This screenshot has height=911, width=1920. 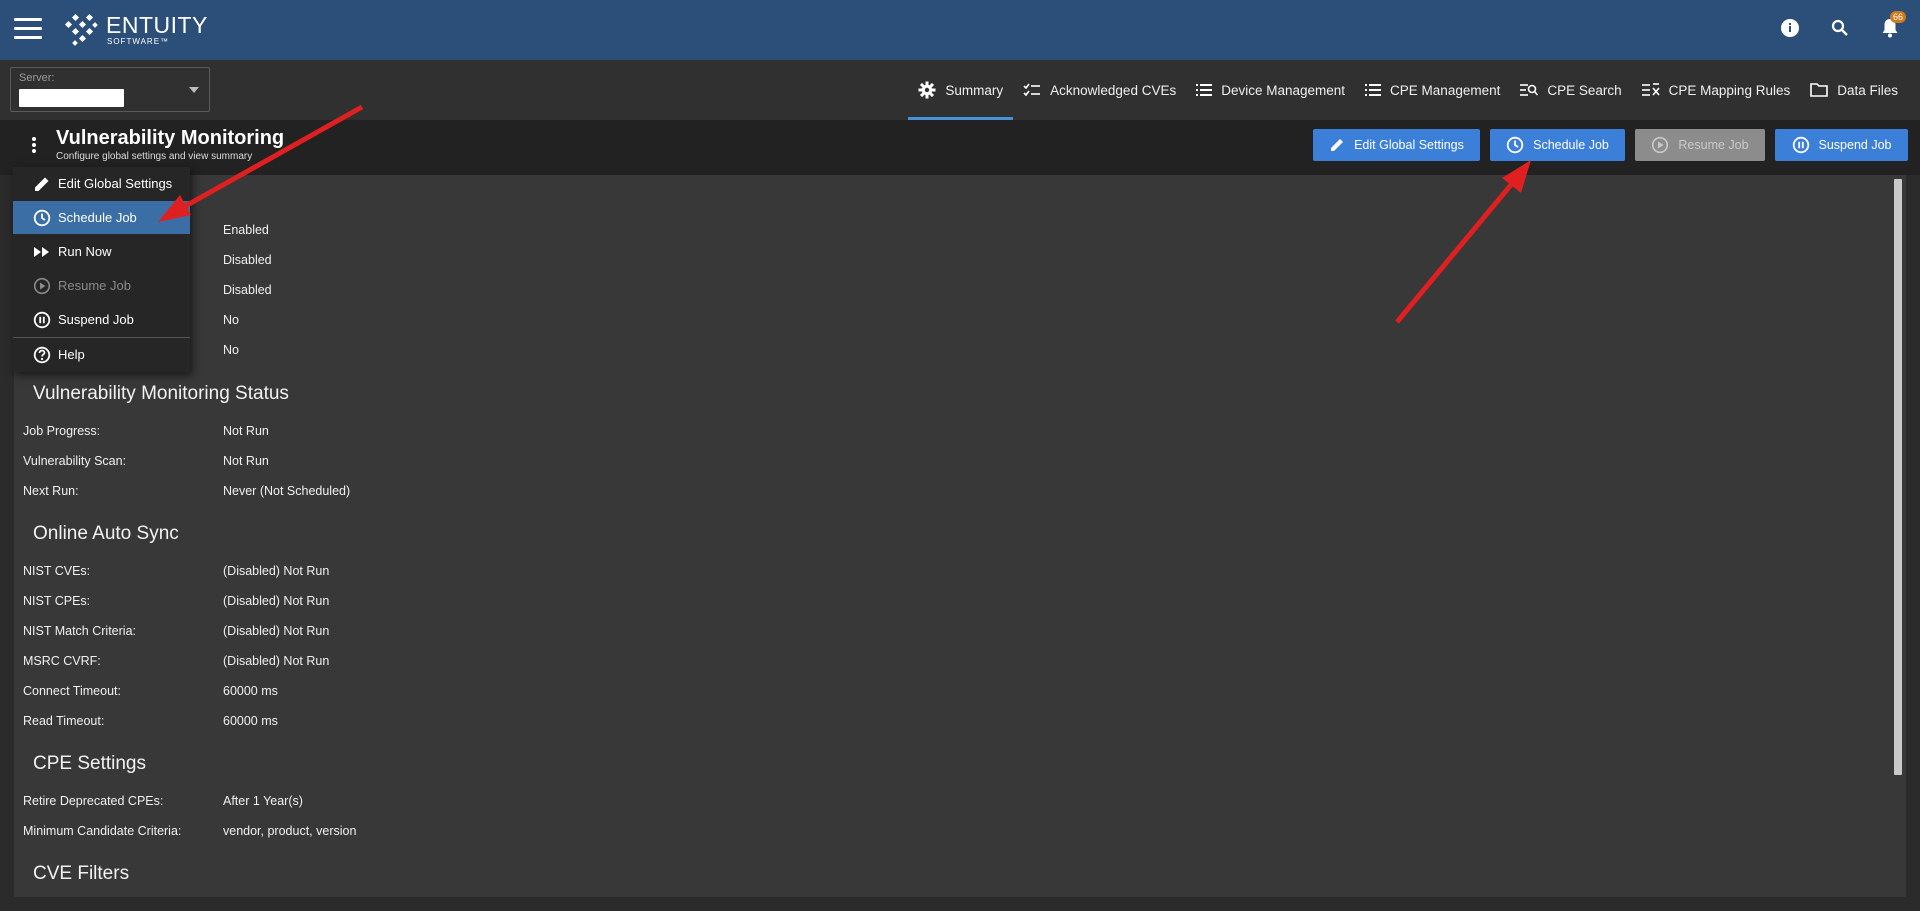 I want to click on button-label: Schedule Job, so click(x=1571, y=145).